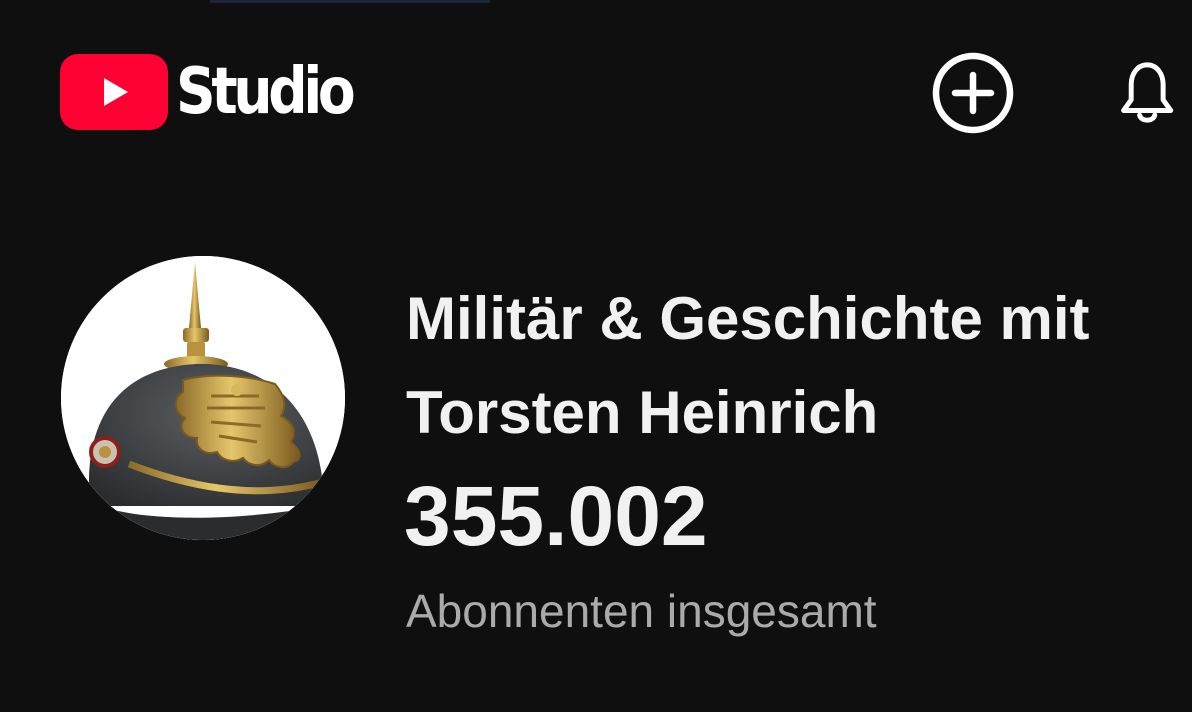 The width and height of the screenshot is (1192, 712). What do you see at coordinates (266, 92) in the screenshot?
I see `logo-text: Studio` at bounding box center [266, 92].